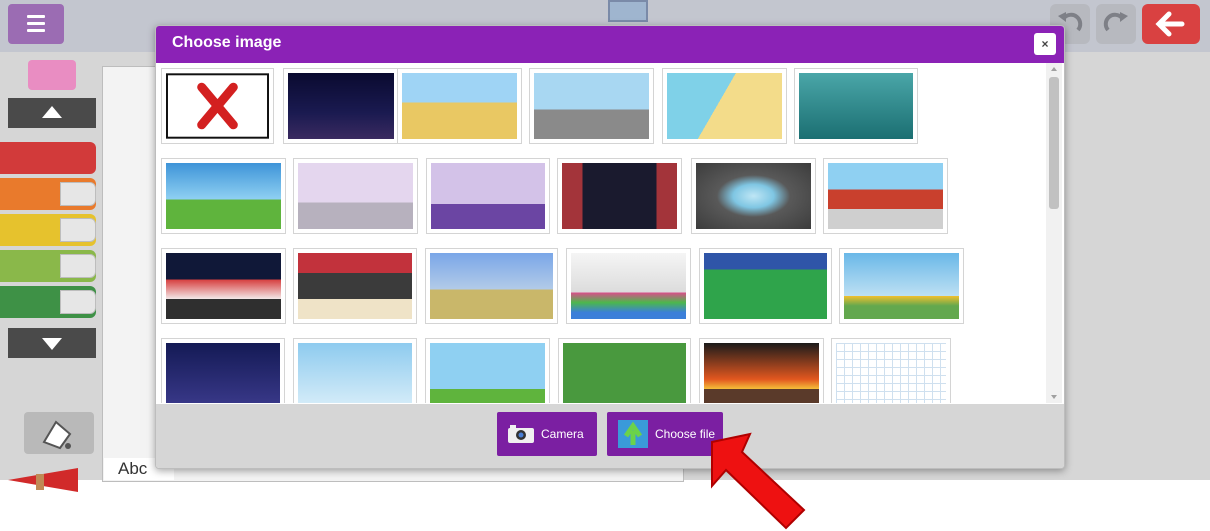 This screenshot has height=531, width=1210. I want to click on thumbnail-palace-staircase, so click(355, 196).